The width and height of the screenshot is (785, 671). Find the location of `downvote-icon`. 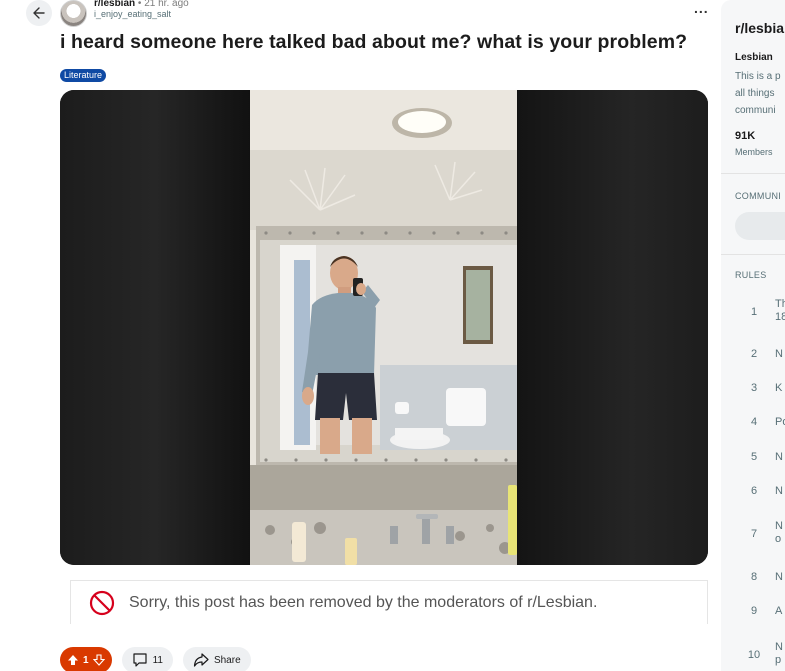

downvote-icon is located at coordinates (98, 660).